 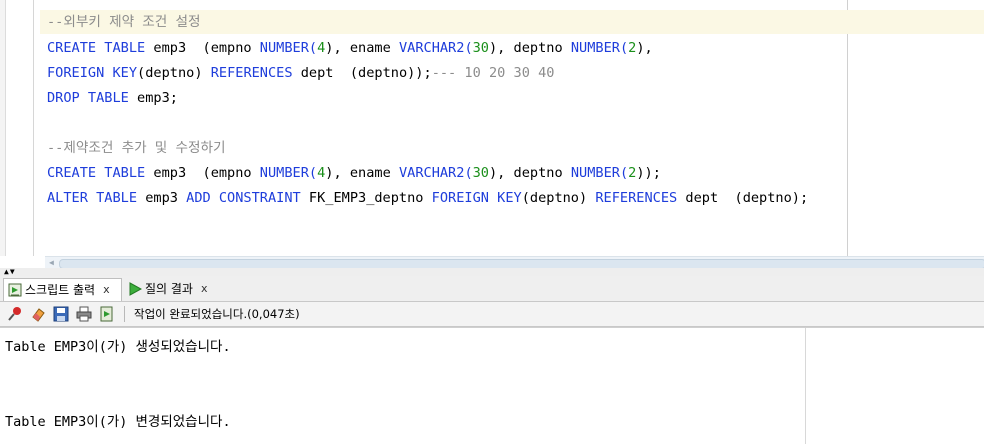 What do you see at coordinates (169, 289) in the screenshot?
I see `tab-label: 질의 결과` at bounding box center [169, 289].